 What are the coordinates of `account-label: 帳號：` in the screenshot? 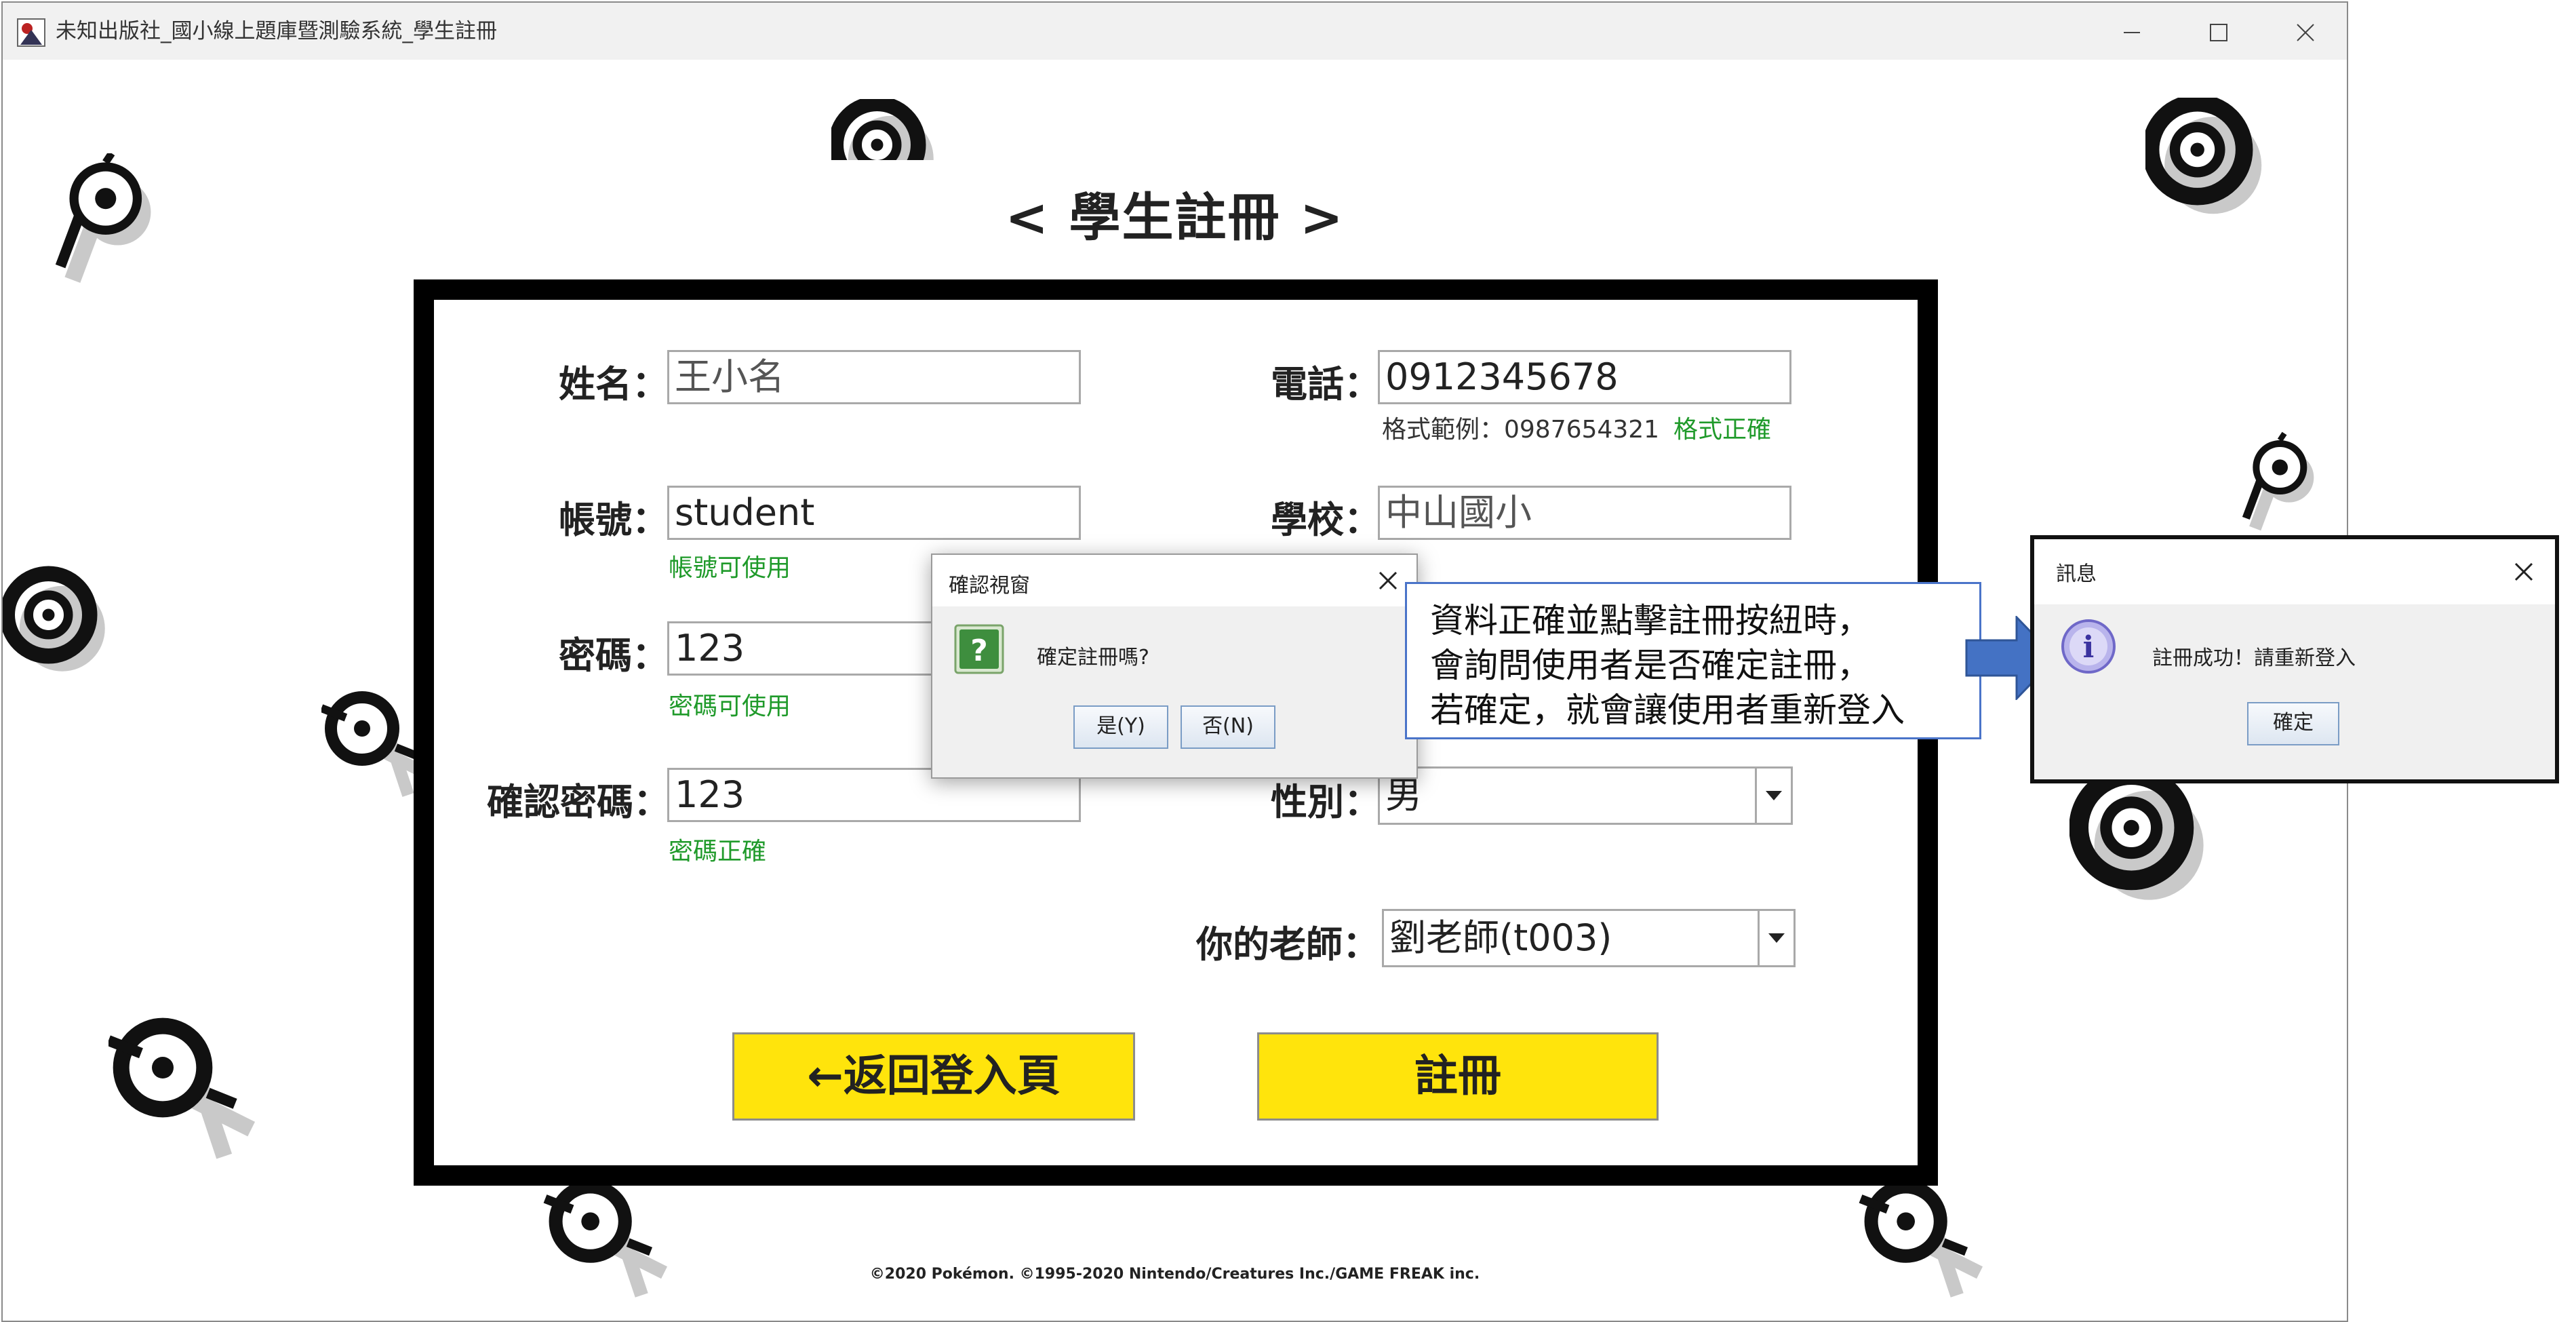 It's located at (614, 520).